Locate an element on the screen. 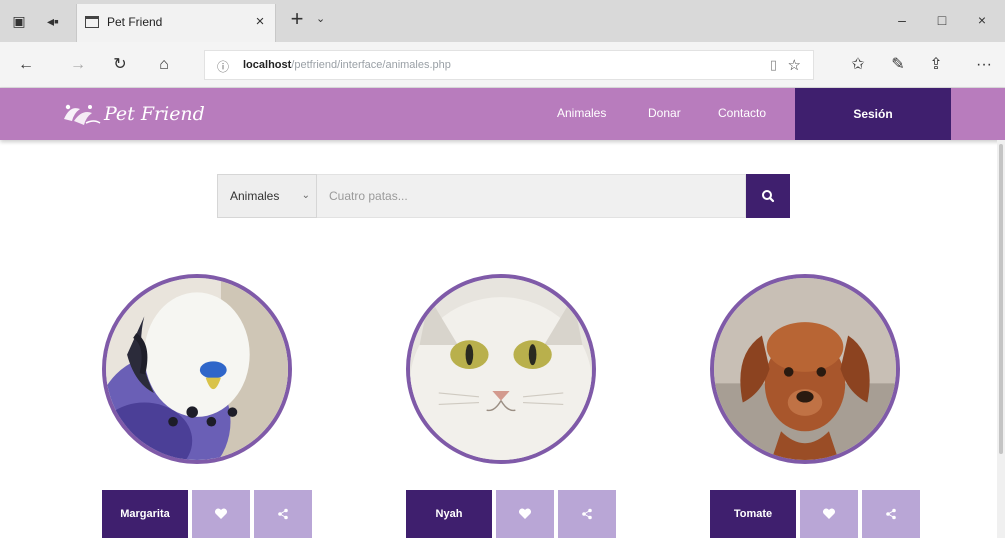 The image size is (1005, 538). cat-image is located at coordinates (501, 369).